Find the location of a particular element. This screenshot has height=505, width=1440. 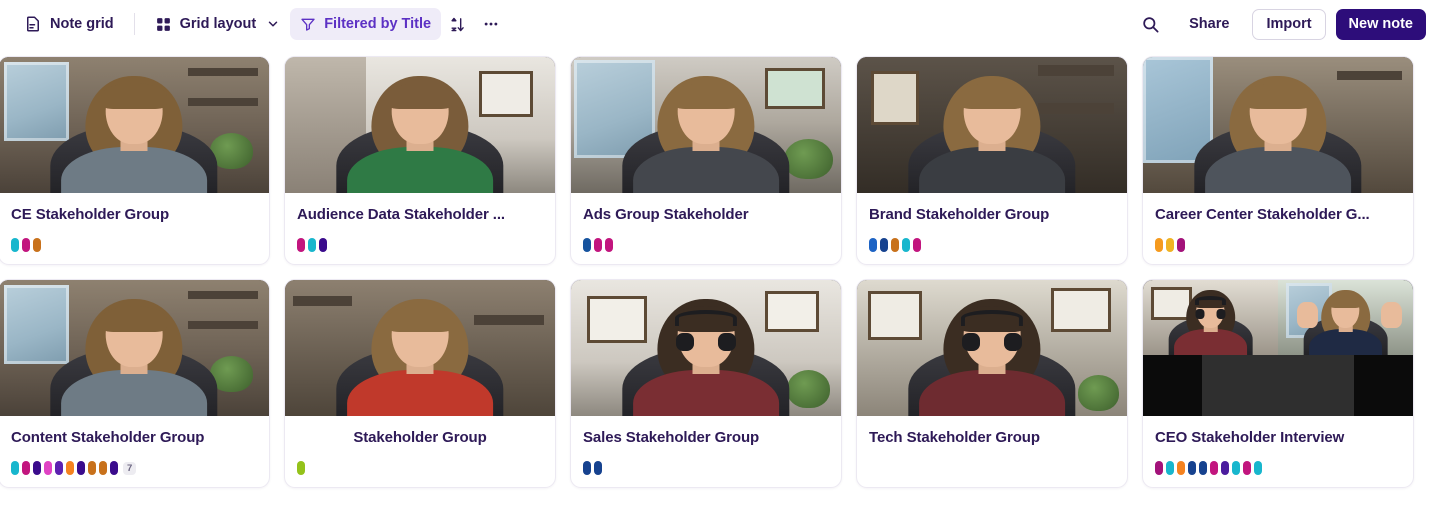

note-card: Ads Group Stakeholder is located at coordinates (706, 160).